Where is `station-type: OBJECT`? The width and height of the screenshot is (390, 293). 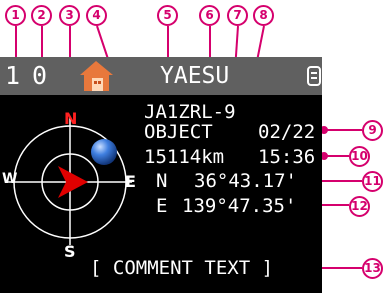 station-type: OBJECT is located at coordinates (178, 132).